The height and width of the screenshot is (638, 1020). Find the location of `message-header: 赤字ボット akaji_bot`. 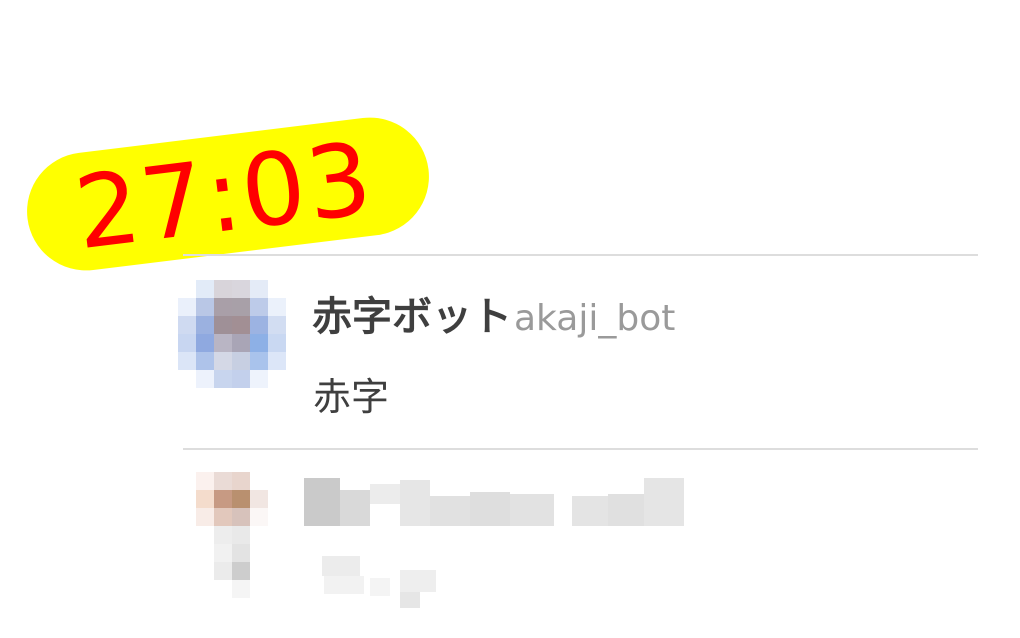

message-header: 赤字ボット akaji_bot is located at coordinates (493, 313).